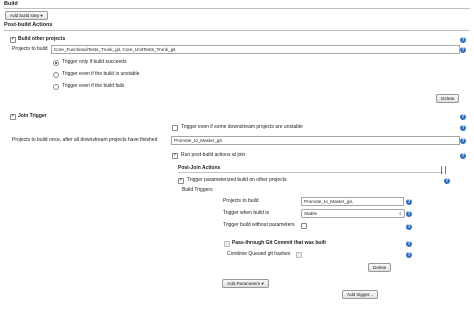 This screenshot has width=474, height=311. I want to click on build-other-projects-checkbox, so click(13, 39).